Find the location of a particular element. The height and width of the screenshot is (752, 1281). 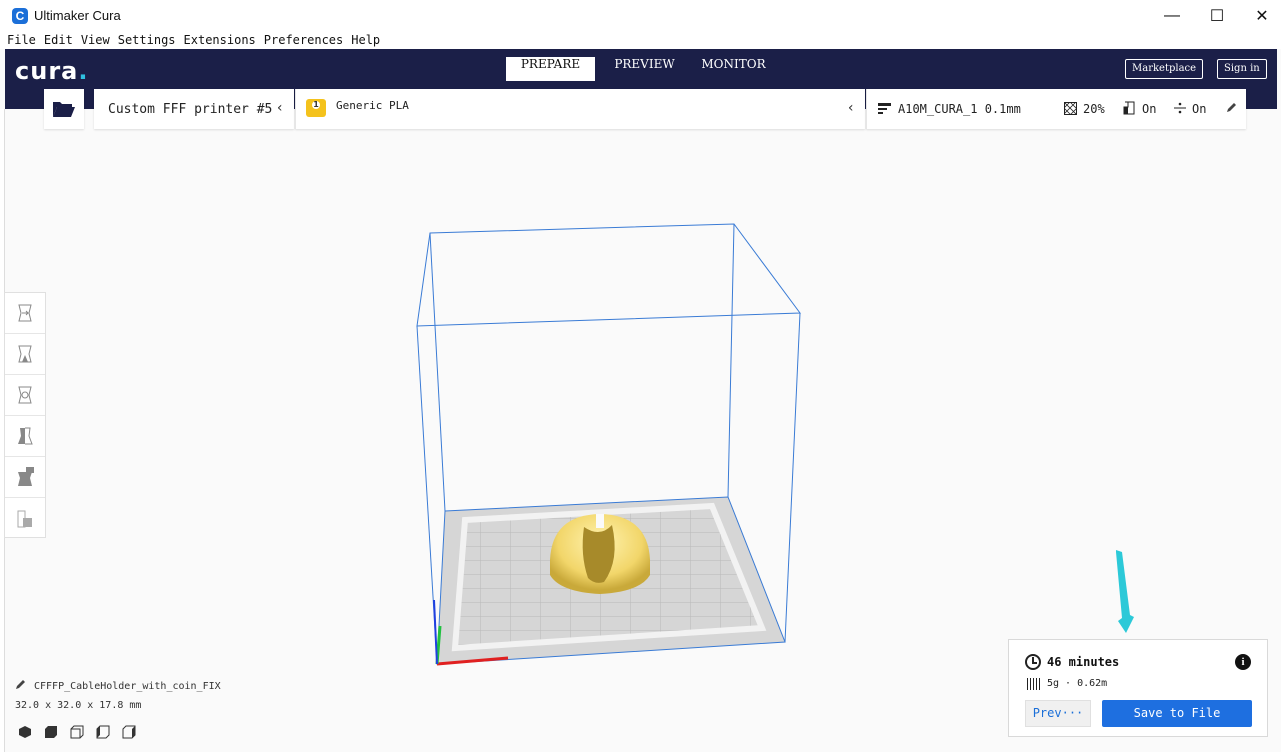

build-plate-border is located at coordinates (609, 577).